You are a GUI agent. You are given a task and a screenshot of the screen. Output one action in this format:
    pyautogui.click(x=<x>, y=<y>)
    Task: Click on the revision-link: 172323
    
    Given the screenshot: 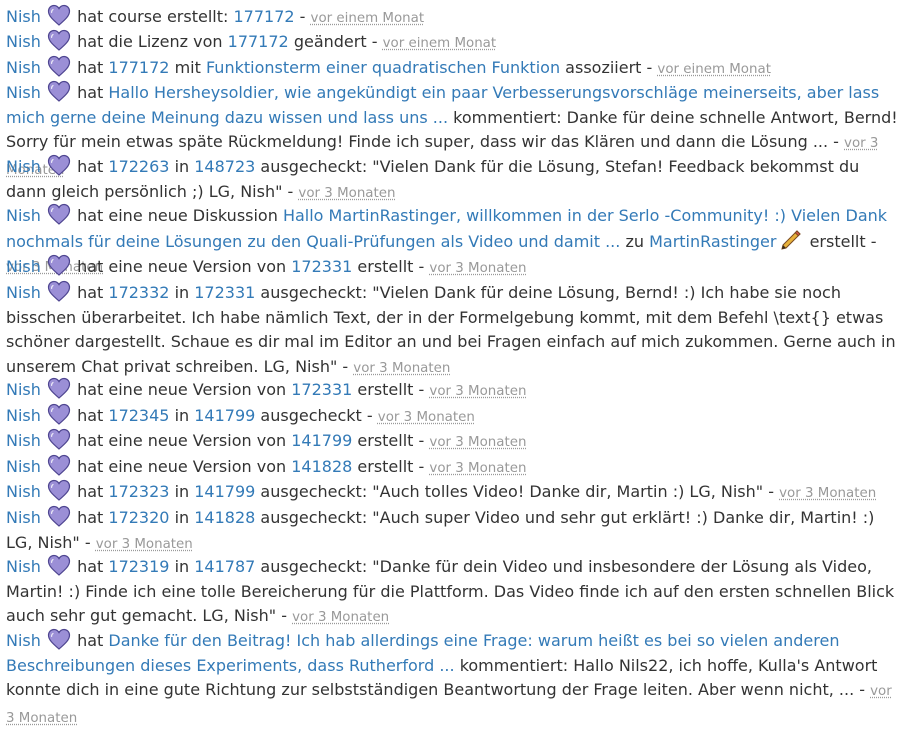 What is the action you would take?
    pyautogui.click(x=138, y=491)
    